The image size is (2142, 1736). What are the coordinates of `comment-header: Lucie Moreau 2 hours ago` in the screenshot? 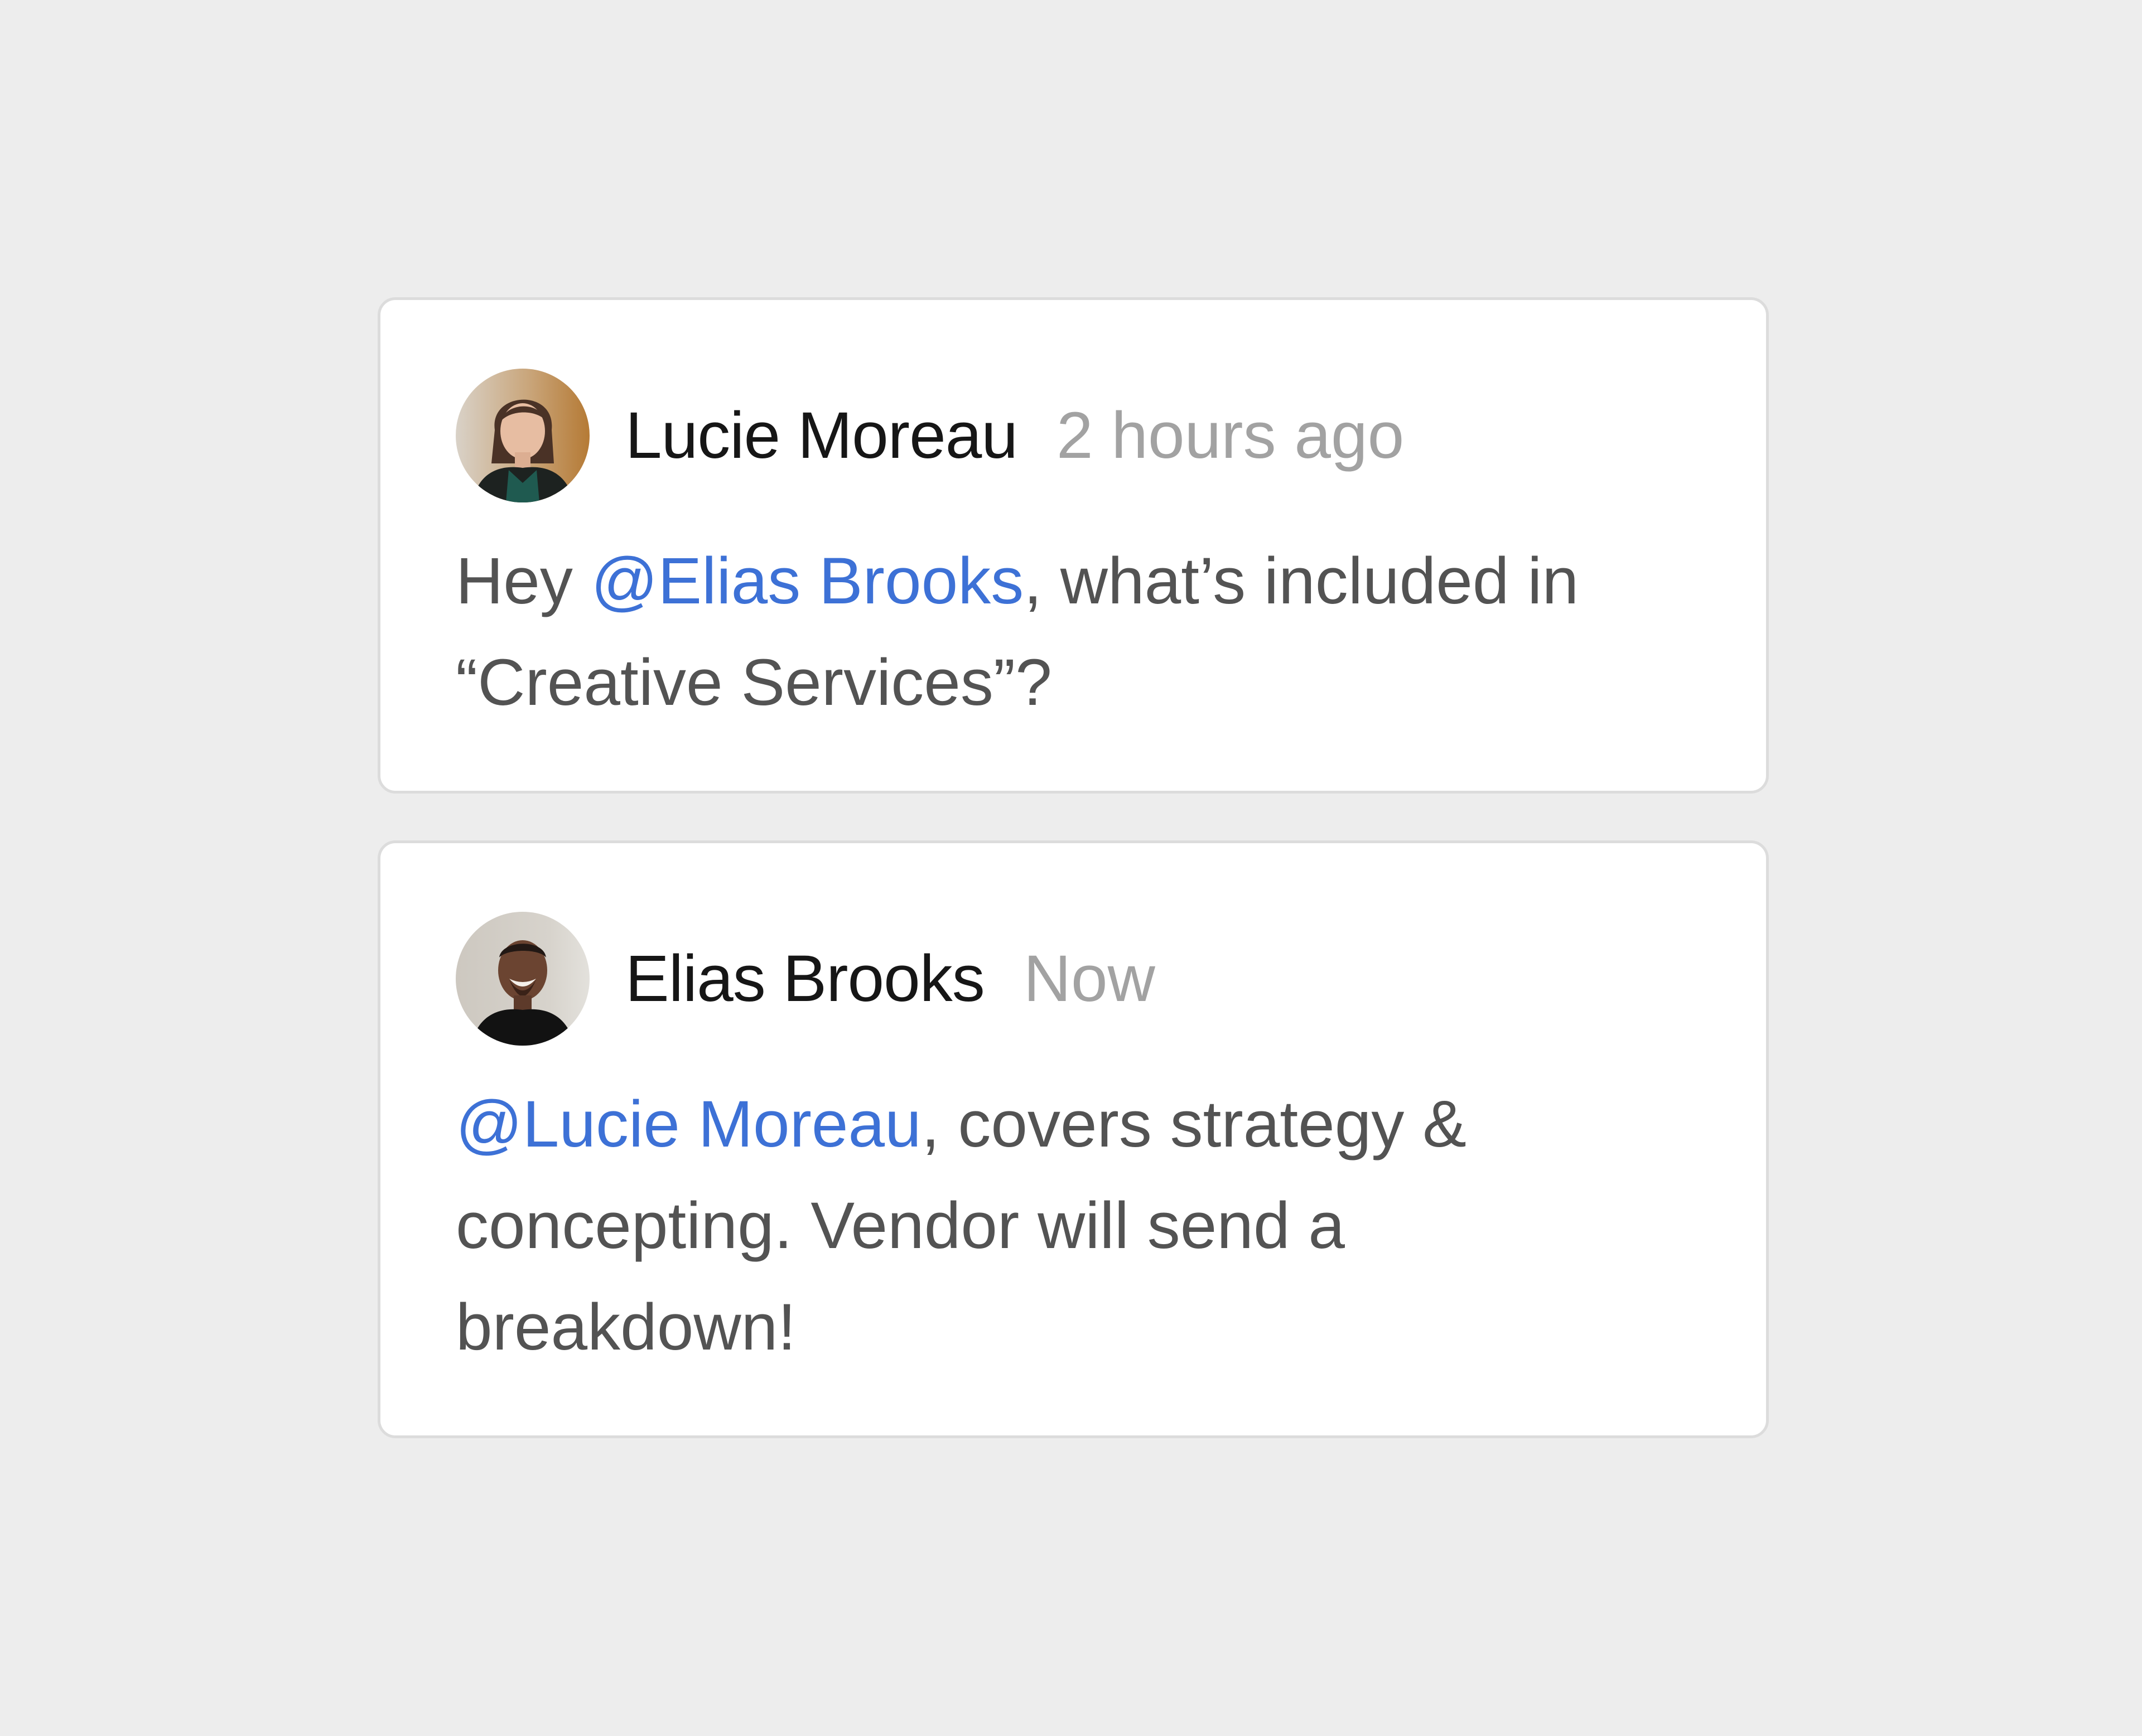 It's located at (1073, 436).